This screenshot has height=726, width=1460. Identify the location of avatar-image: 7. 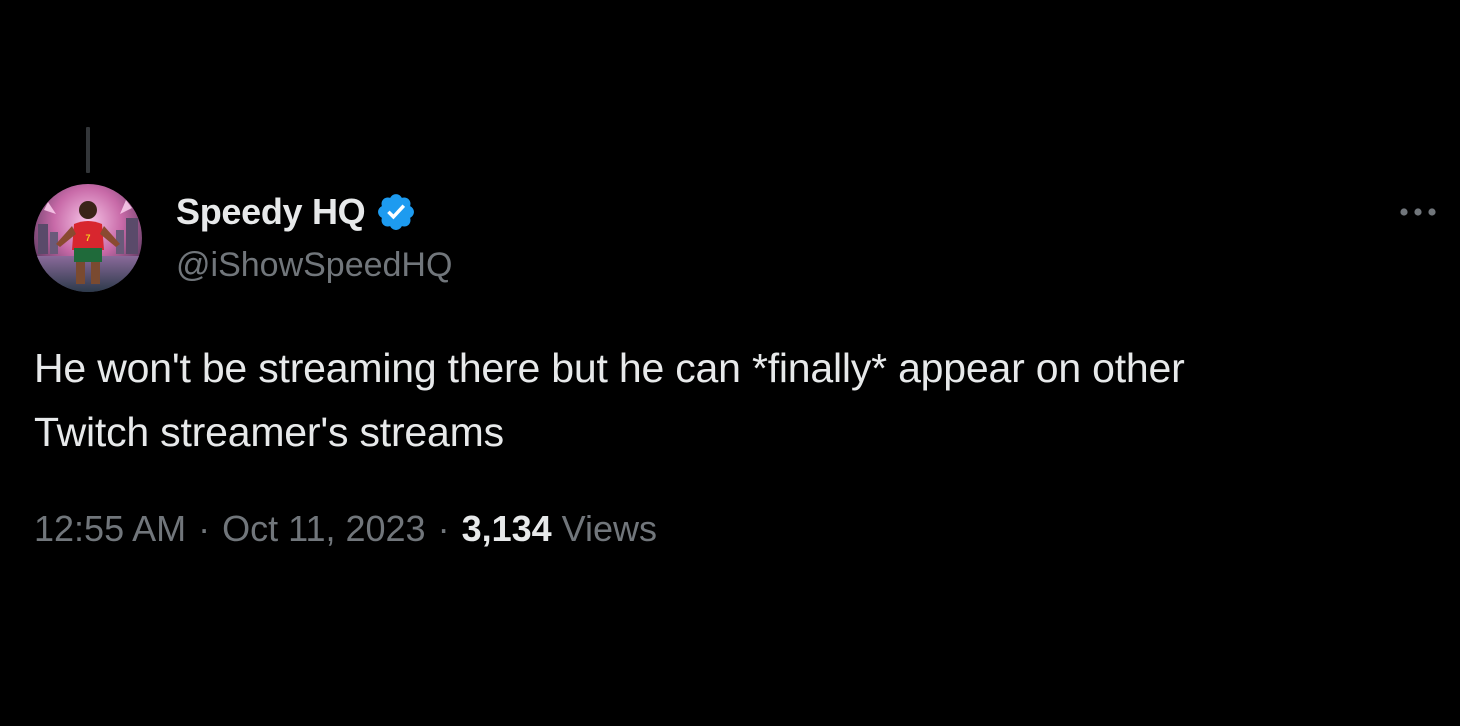
(88, 238).